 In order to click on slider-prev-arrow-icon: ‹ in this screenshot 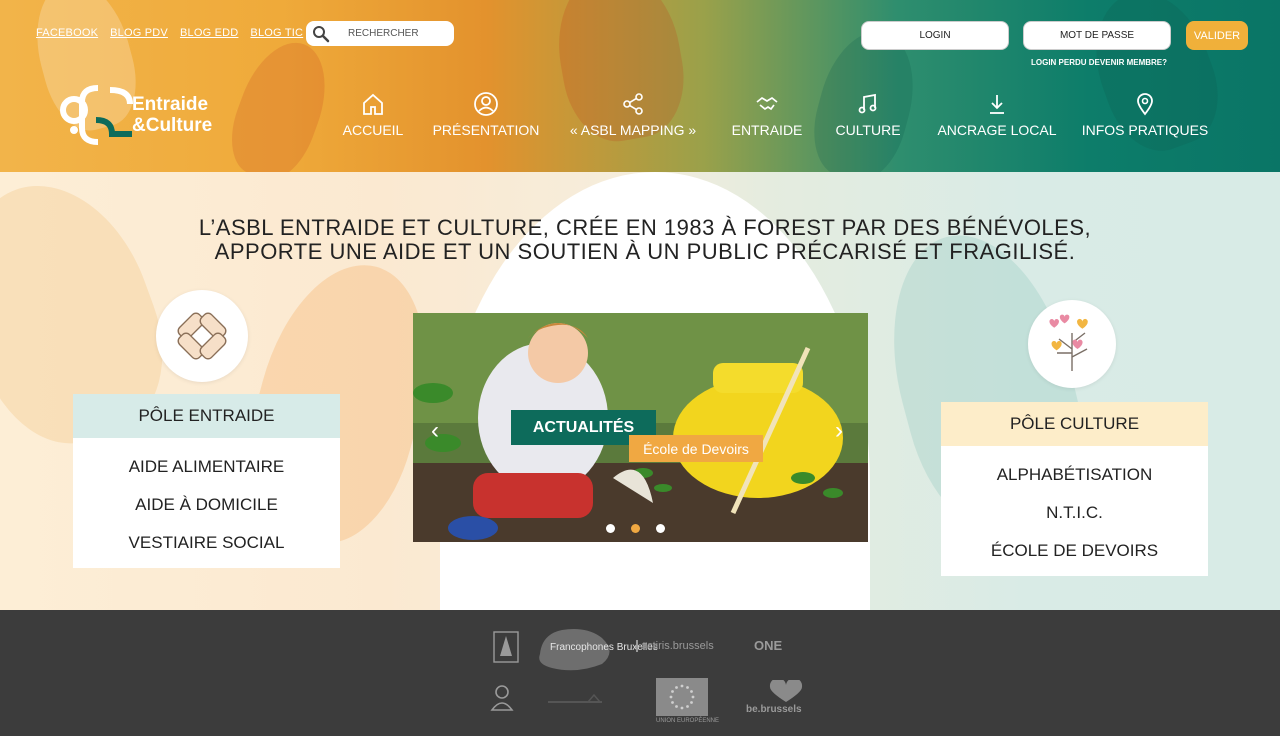, I will do `click(435, 431)`.